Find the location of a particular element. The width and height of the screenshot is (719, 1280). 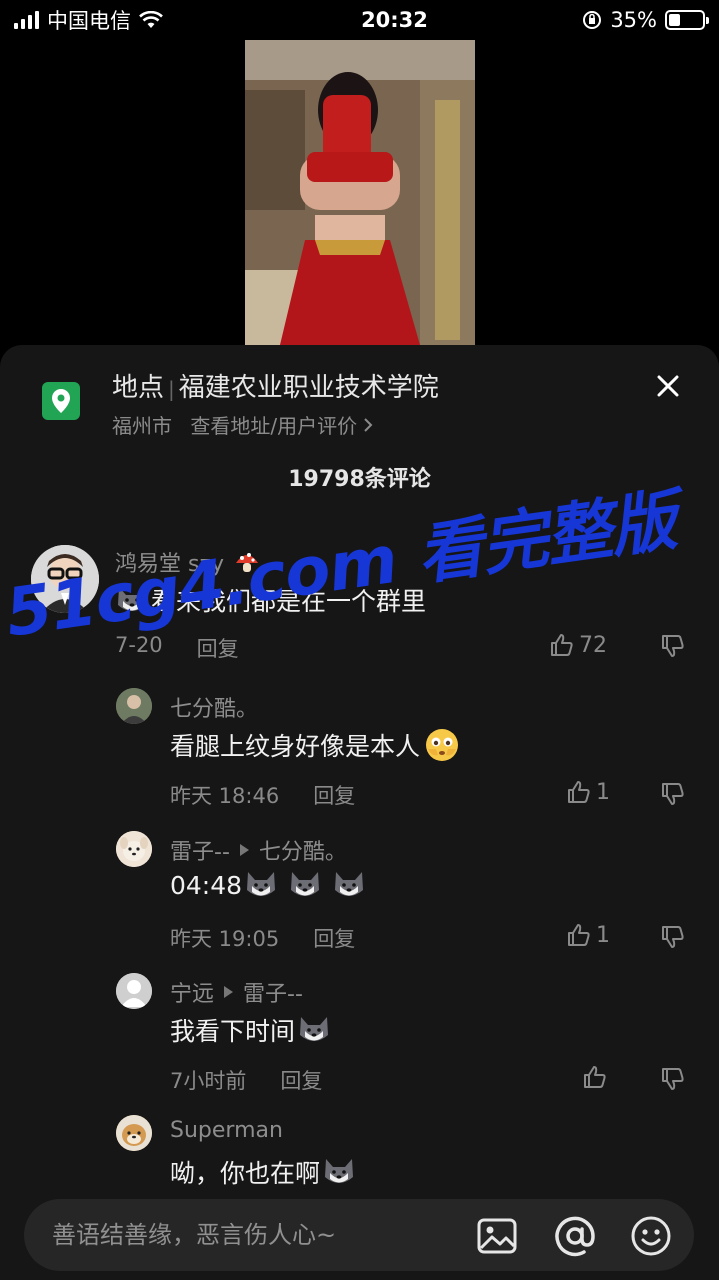

comment-date: 昨天 19:05 is located at coordinates (225, 939).